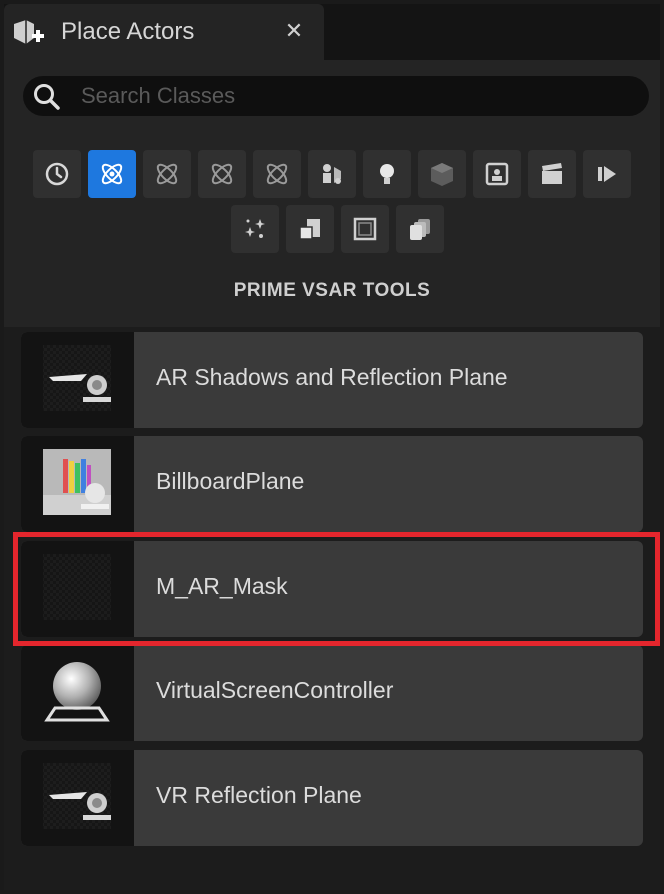 The height and width of the screenshot is (894, 664). What do you see at coordinates (275, 690) in the screenshot?
I see `item-label: VirtualScreenController` at bounding box center [275, 690].